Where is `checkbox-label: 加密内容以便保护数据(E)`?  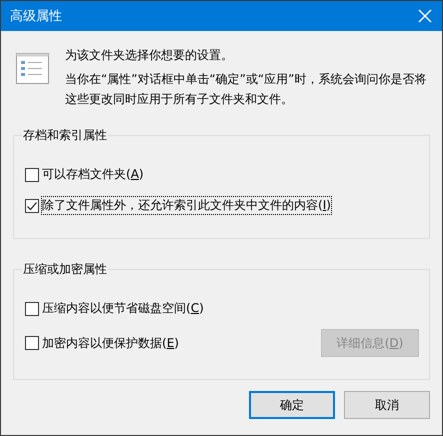 checkbox-label: 加密内容以便保护数据(E) is located at coordinates (110, 343).